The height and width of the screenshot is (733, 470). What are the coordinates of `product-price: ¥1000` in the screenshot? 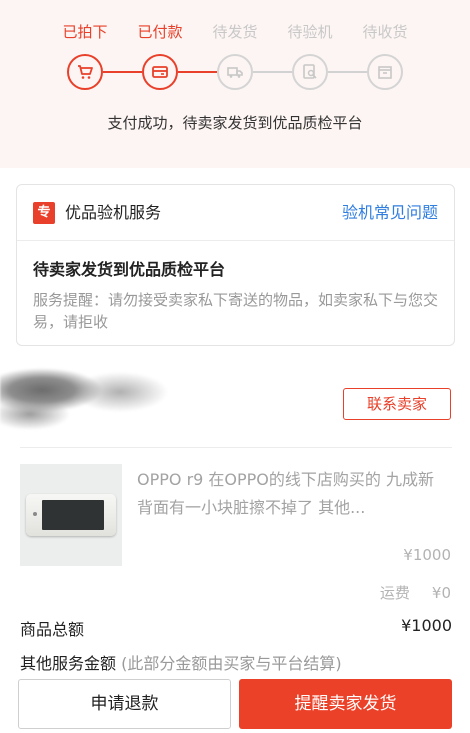 It's located at (427, 555).